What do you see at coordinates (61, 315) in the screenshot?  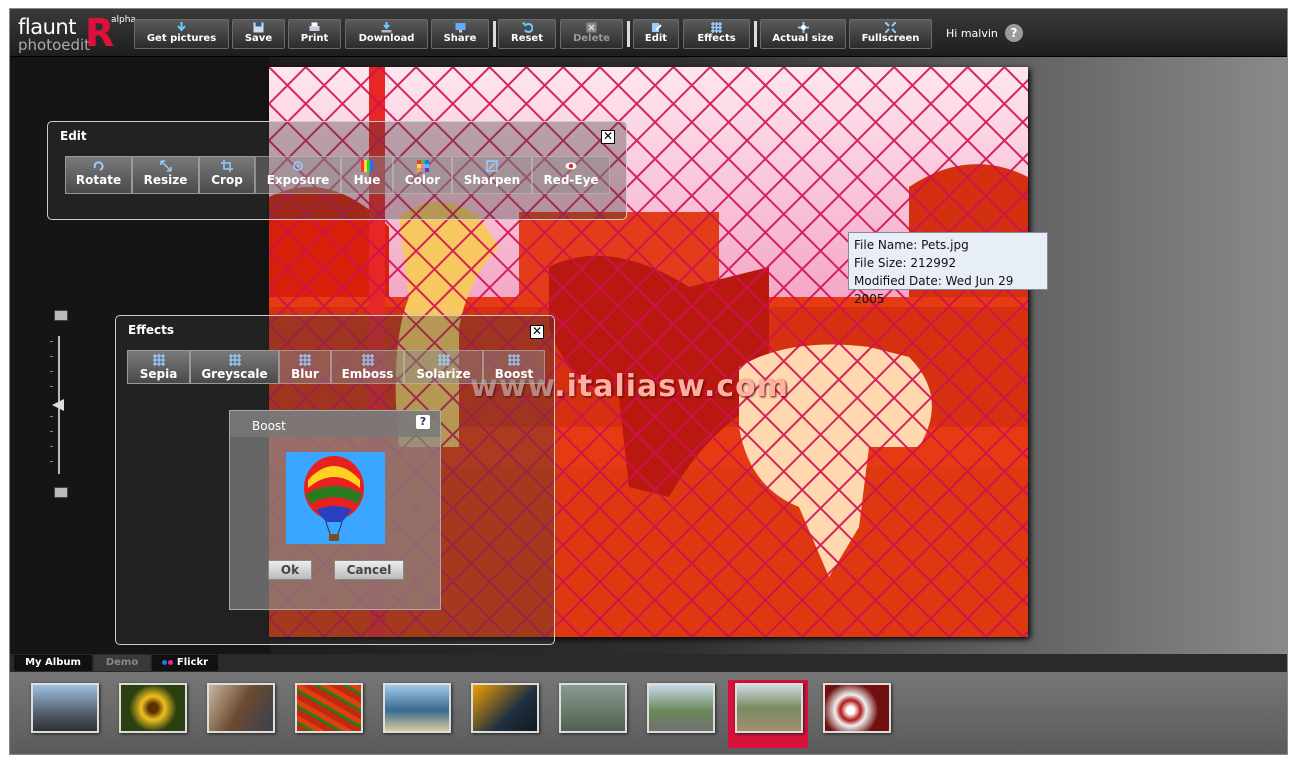 I see `zoom-in-icon` at bounding box center [61, 315].